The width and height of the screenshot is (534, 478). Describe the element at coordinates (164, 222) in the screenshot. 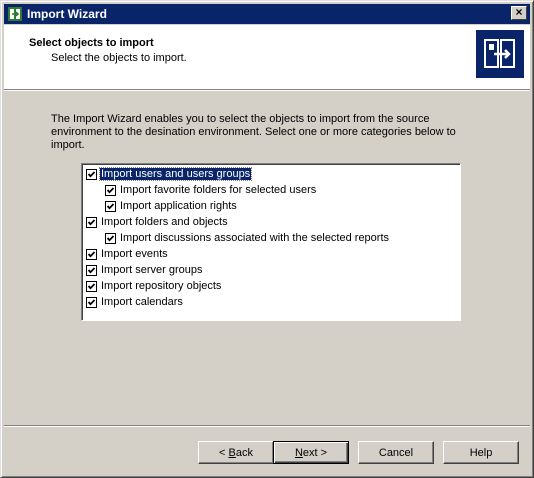

I see `tree-item-label: Import folders and objects` at that location.